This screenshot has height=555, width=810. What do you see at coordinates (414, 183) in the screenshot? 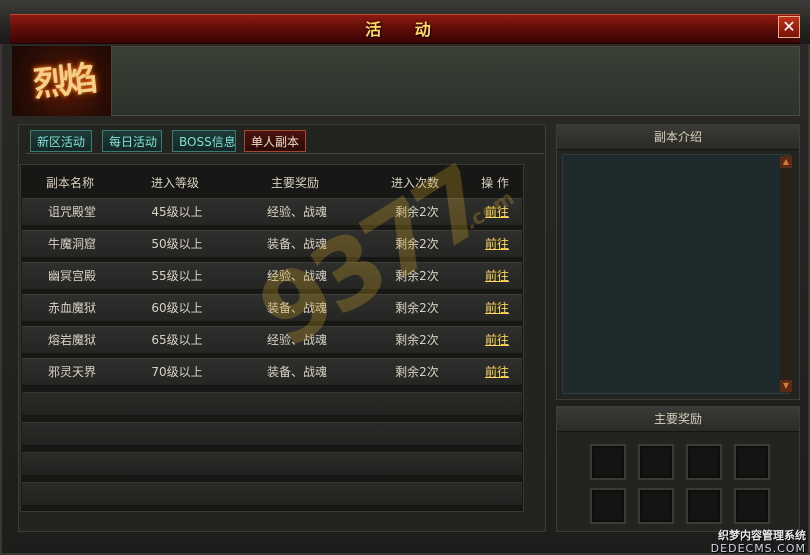
I see `header-times: 进入次数` at bounding box center [414, 183].